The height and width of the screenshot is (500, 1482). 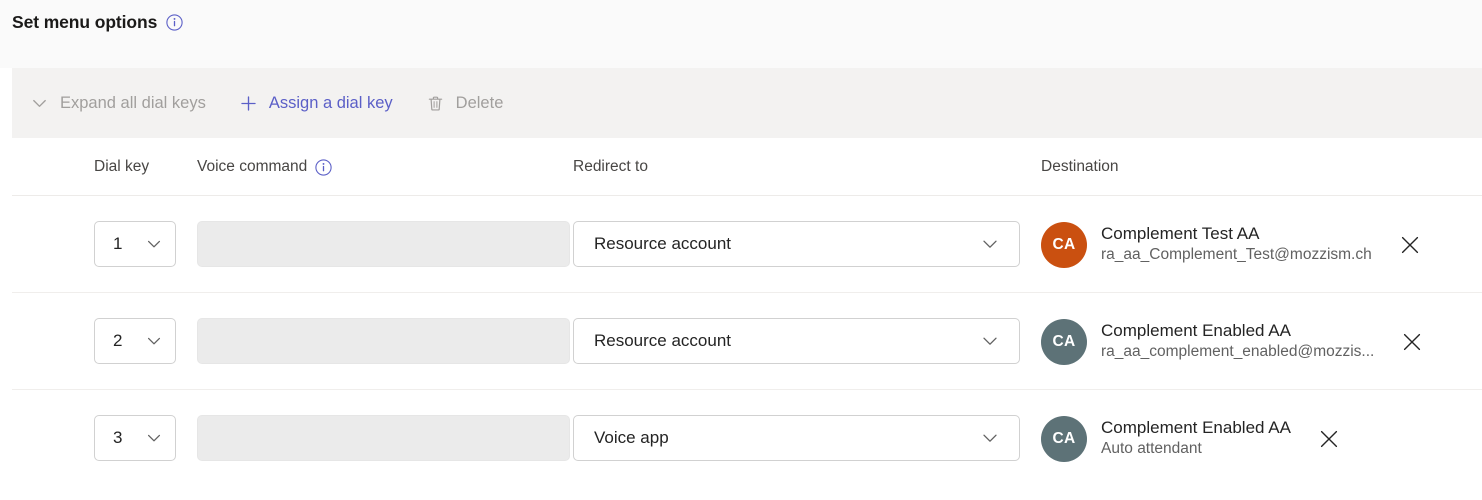 I want to click on panel-header: Set menu options, so click(x=741, y=34).